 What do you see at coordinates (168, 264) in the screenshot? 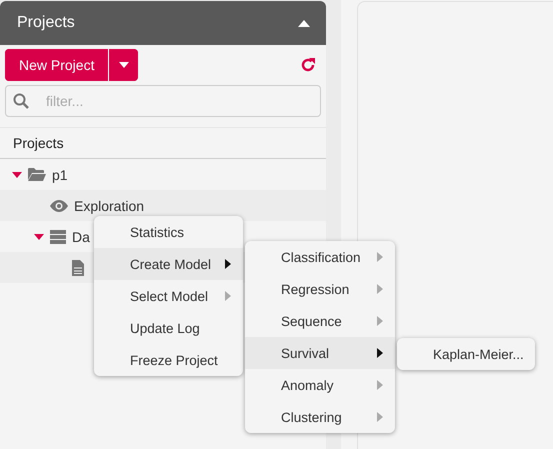
I see `menu-item: Create Model` at bounding box center [168, 264].